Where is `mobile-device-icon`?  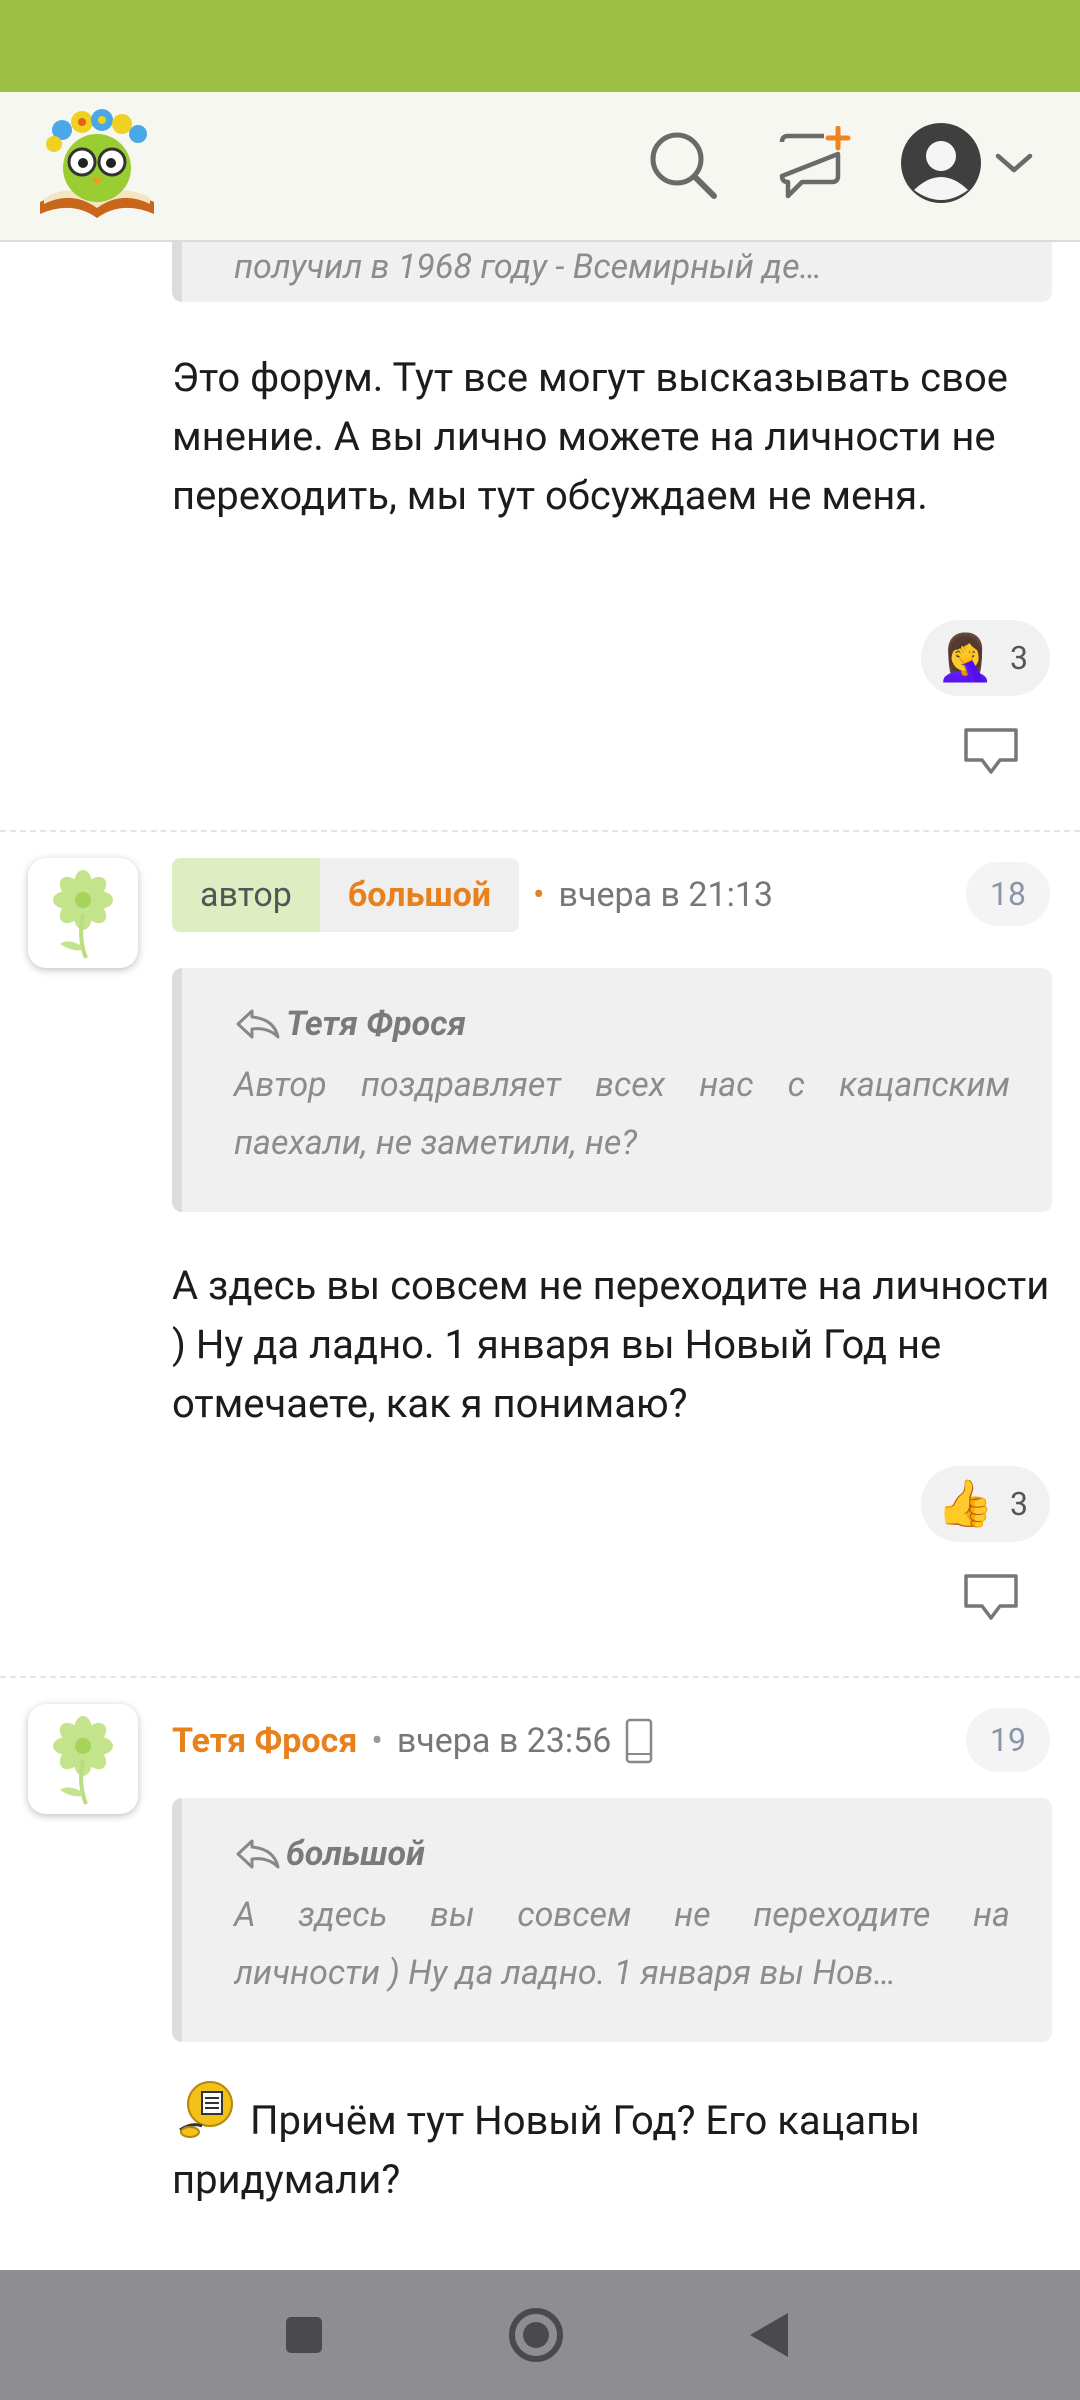 mobile-device-icon is located at coordinates (639, 1741).